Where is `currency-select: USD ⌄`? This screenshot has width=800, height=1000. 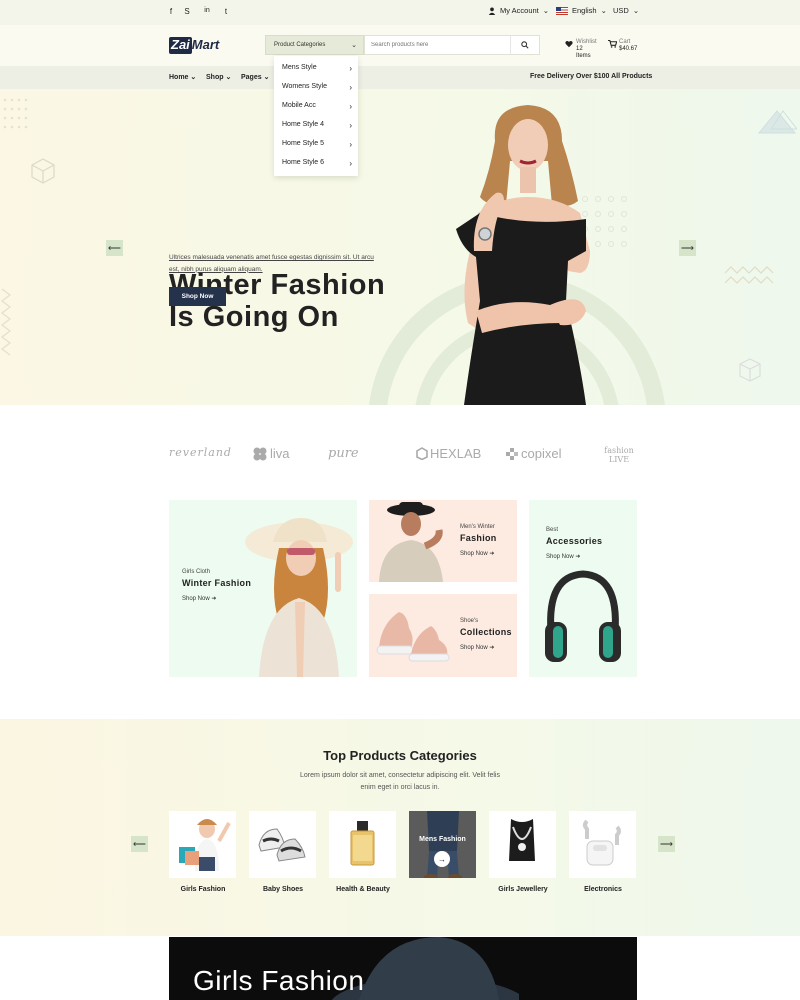
currency-select: USD ⌄ is located at coordinates (626, 10).